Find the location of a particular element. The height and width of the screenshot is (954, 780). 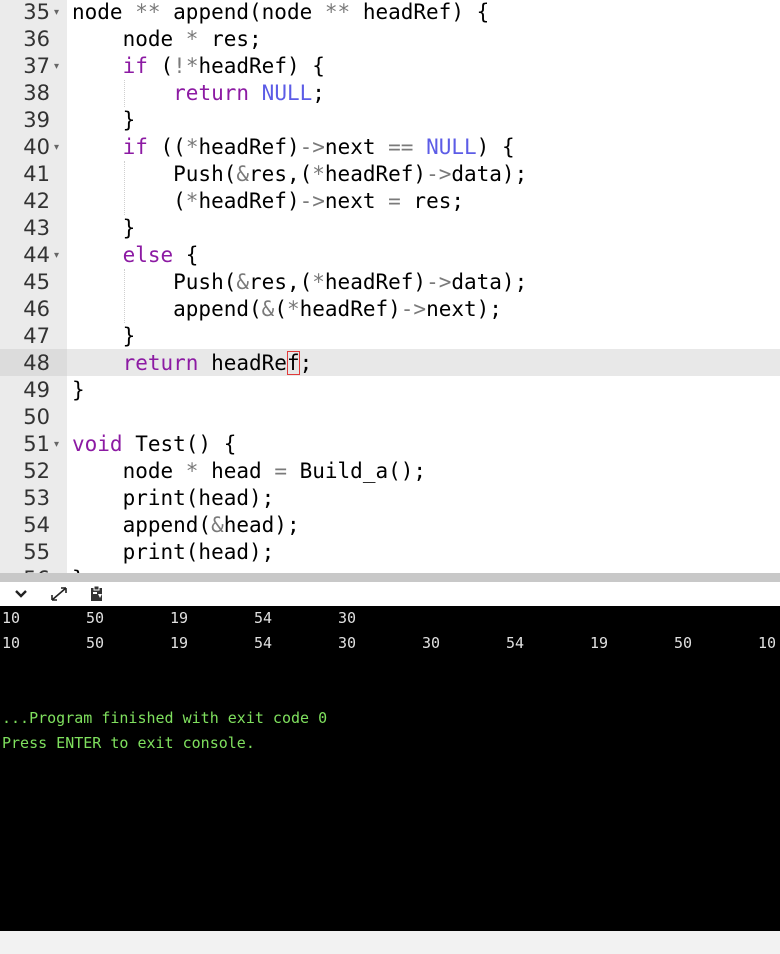

code-line: 53 print(head); is located at coordinates (390, 498).